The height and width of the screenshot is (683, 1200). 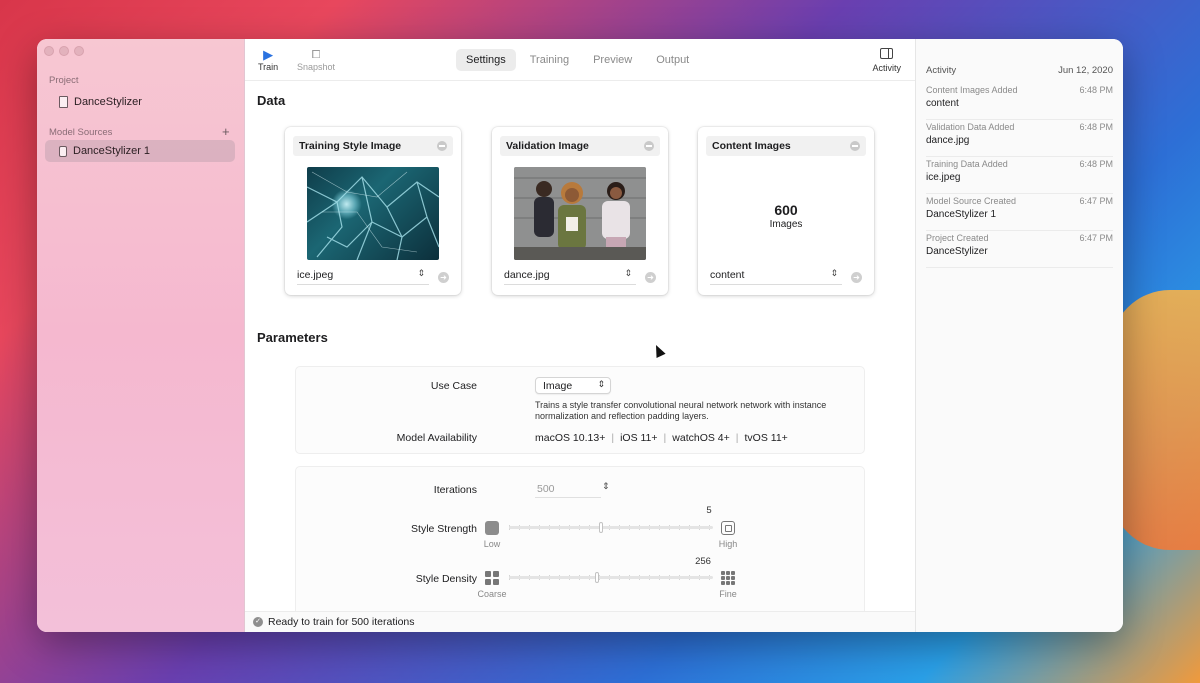 What do you see at coordinates (63, 102) in the screenshot?
I see `document-icon` at bounding box center [63, 102].